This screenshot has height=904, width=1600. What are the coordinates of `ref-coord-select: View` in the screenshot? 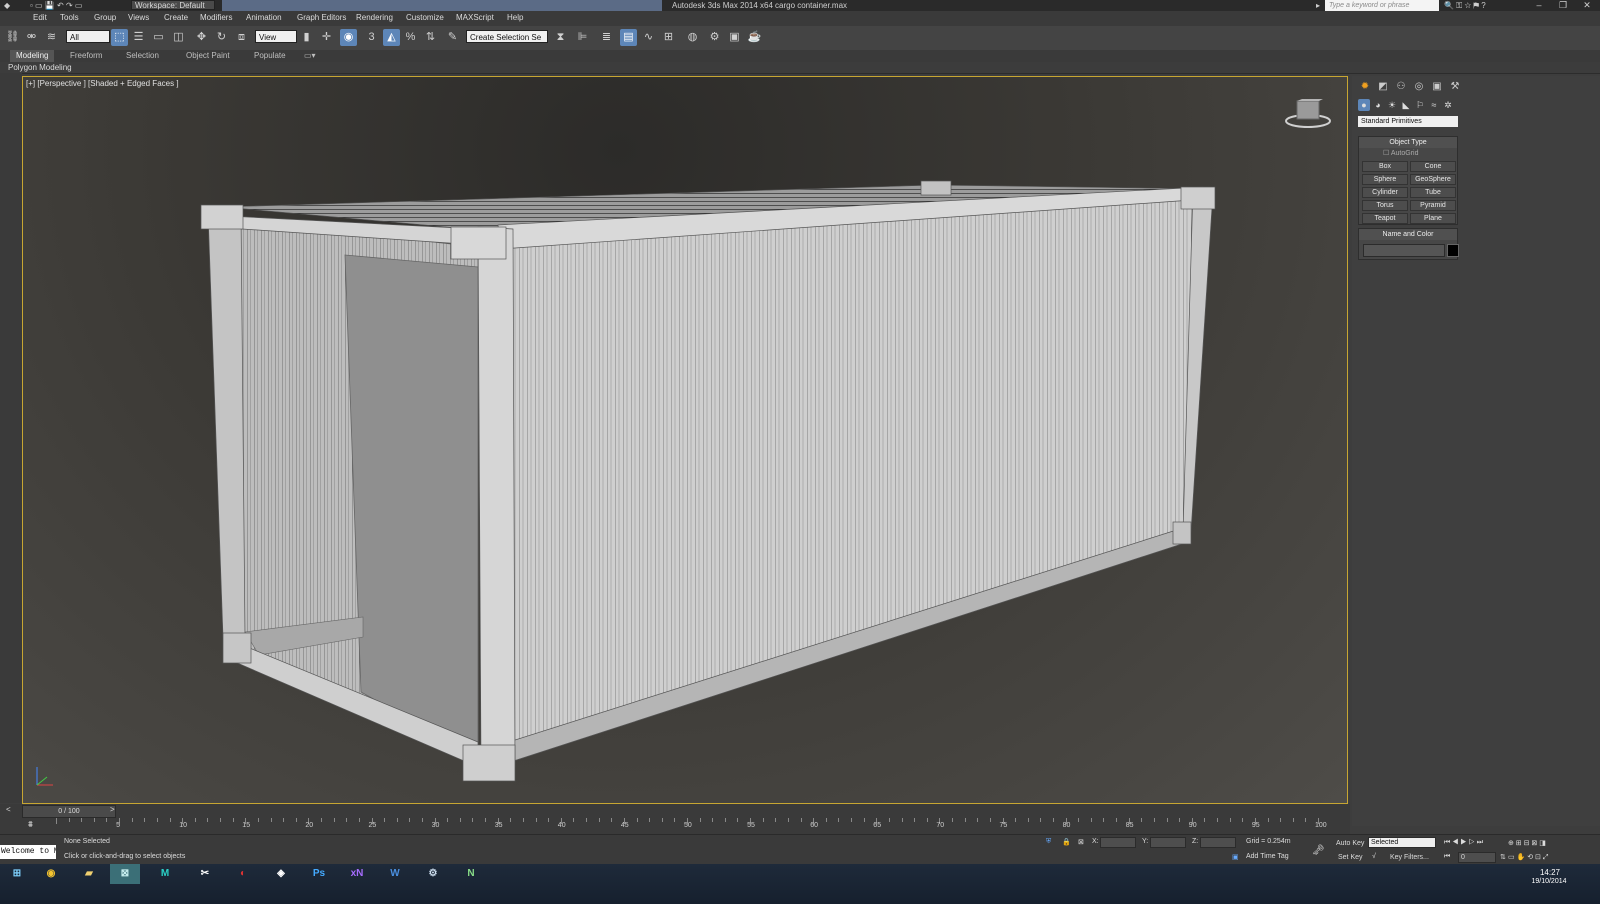 It's located at (276, 36).